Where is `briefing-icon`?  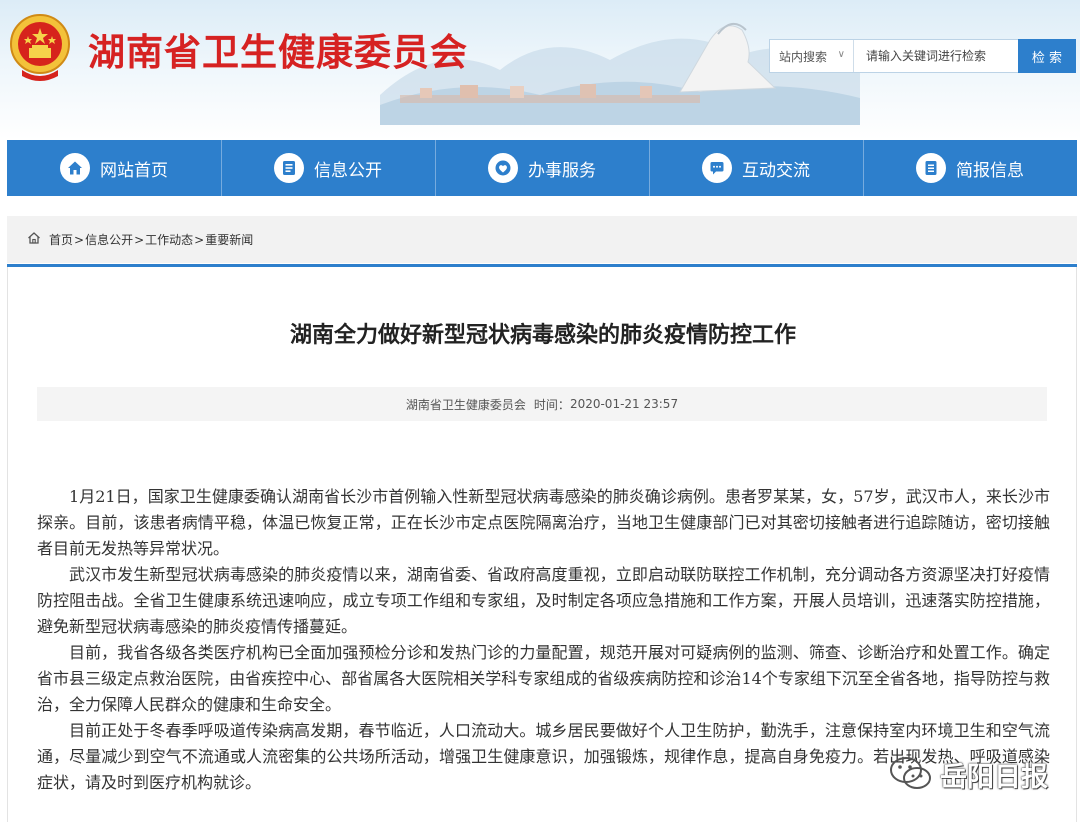
briefing-icon is located at coordinates (931, 168).